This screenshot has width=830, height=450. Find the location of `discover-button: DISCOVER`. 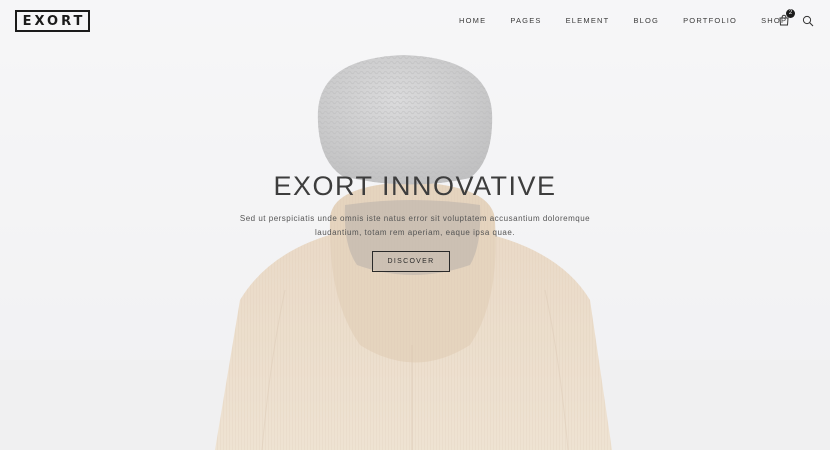

discover-button: DISCOVER is located at coordinates (411, 261).